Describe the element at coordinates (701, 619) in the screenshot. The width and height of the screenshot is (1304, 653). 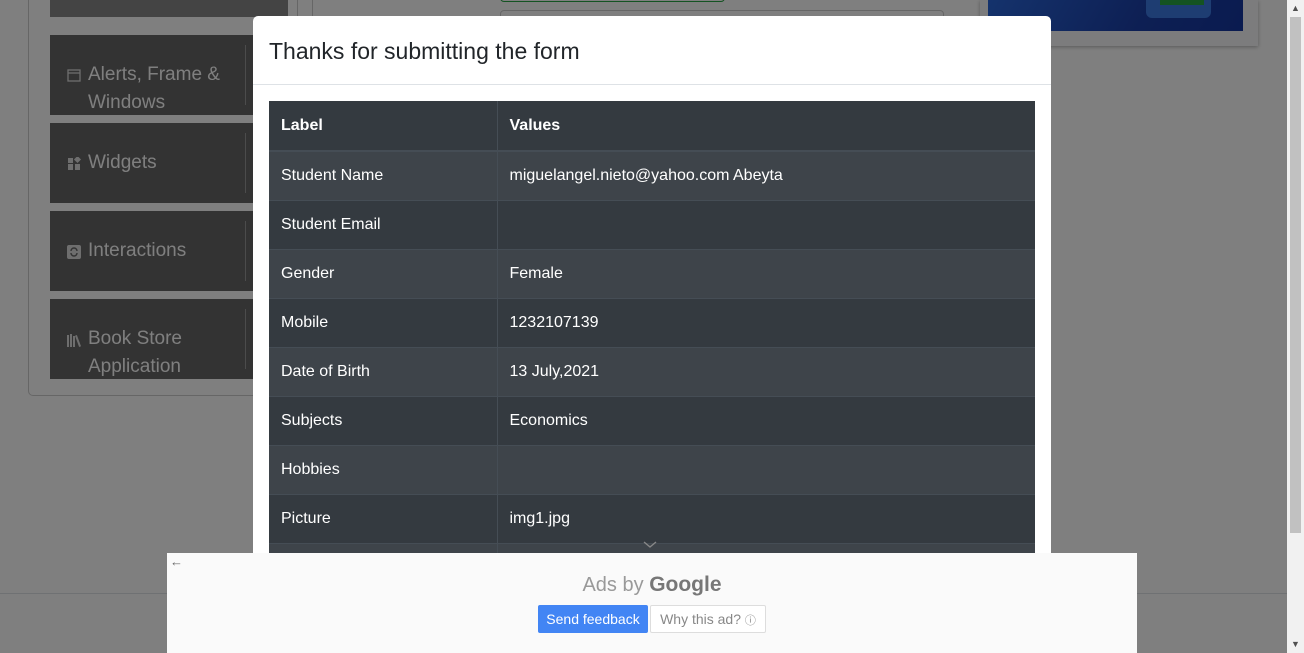
I see `why-this-ad-label: Why this ad?` at that location.